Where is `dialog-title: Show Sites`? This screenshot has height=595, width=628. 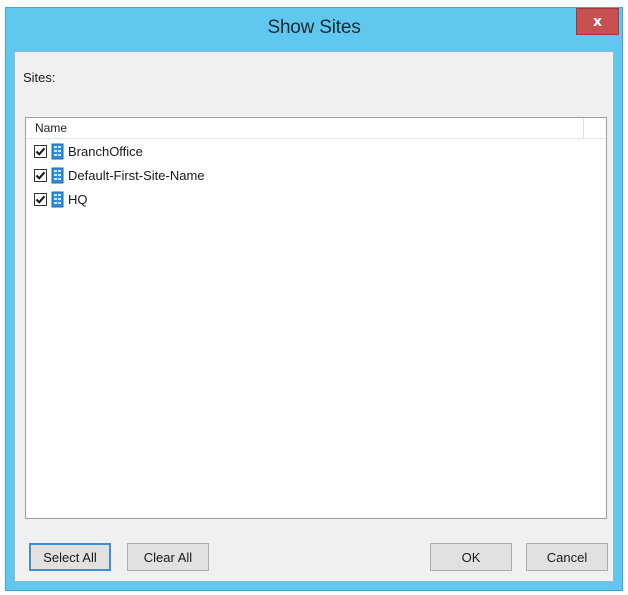 dialog-title: Show Sites is located at coordinates (314, 27).